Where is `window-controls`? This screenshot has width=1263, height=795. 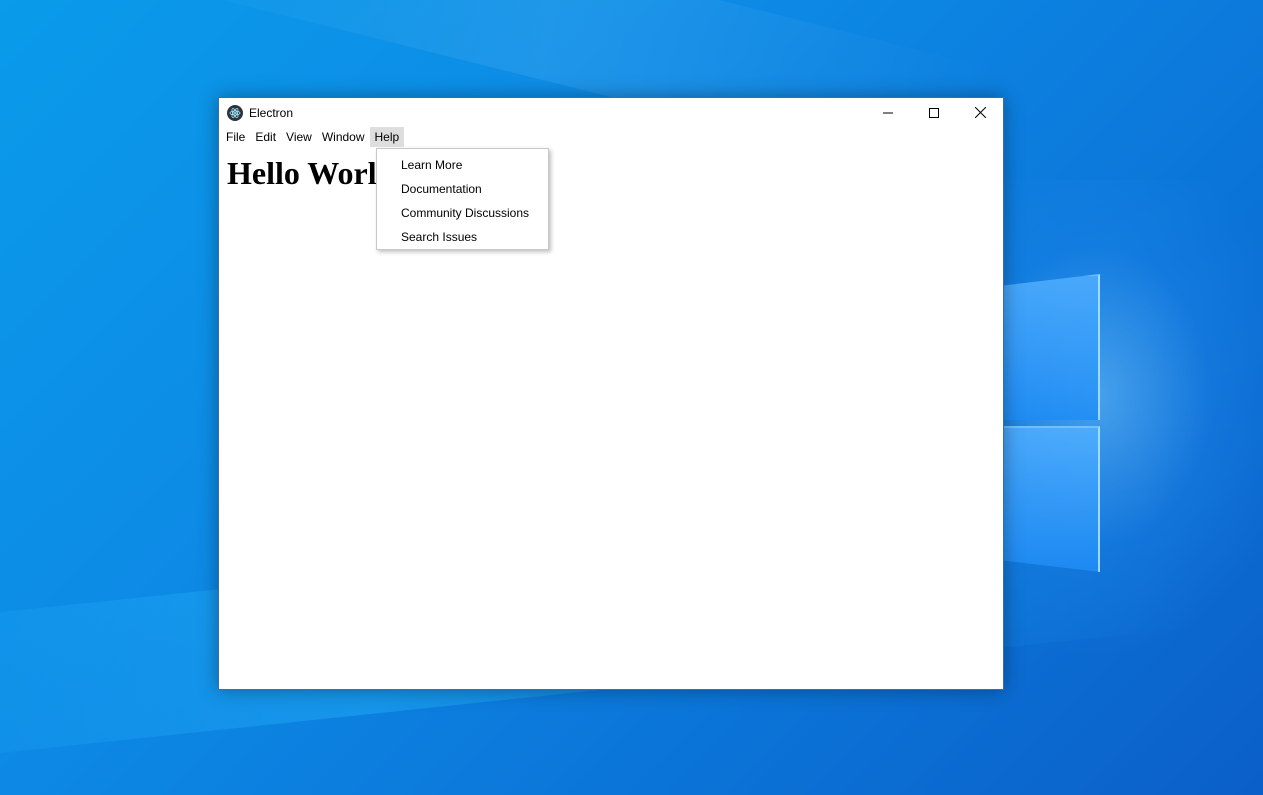
window-controls is located at coordinates (934, 112).